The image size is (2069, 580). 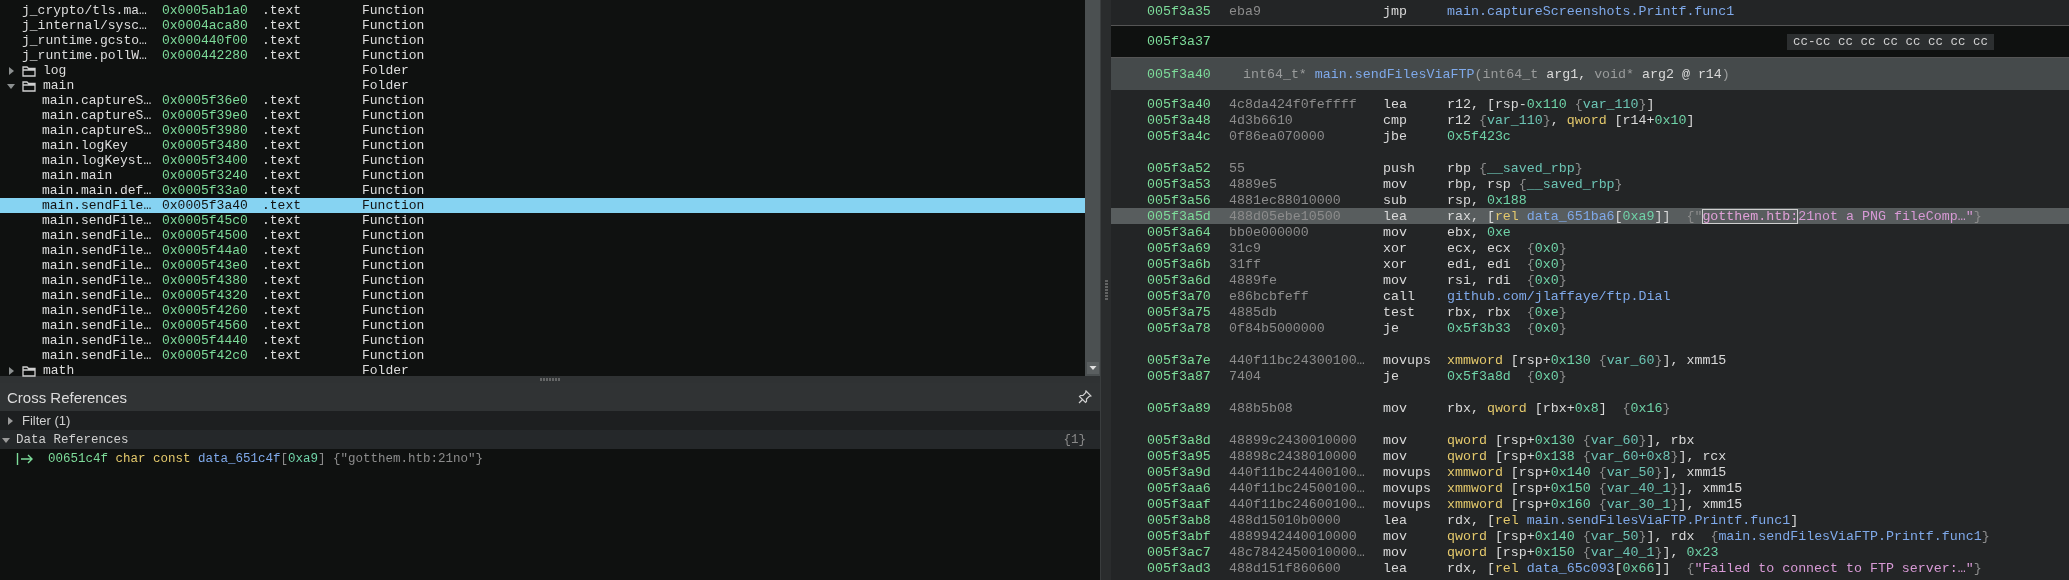 What do you see at coordinates (542, 190) in the screenshot?
I see `symbol-row: main.main.def… 0x0005f33a0 .text Function` at bounding box center [542, 190].